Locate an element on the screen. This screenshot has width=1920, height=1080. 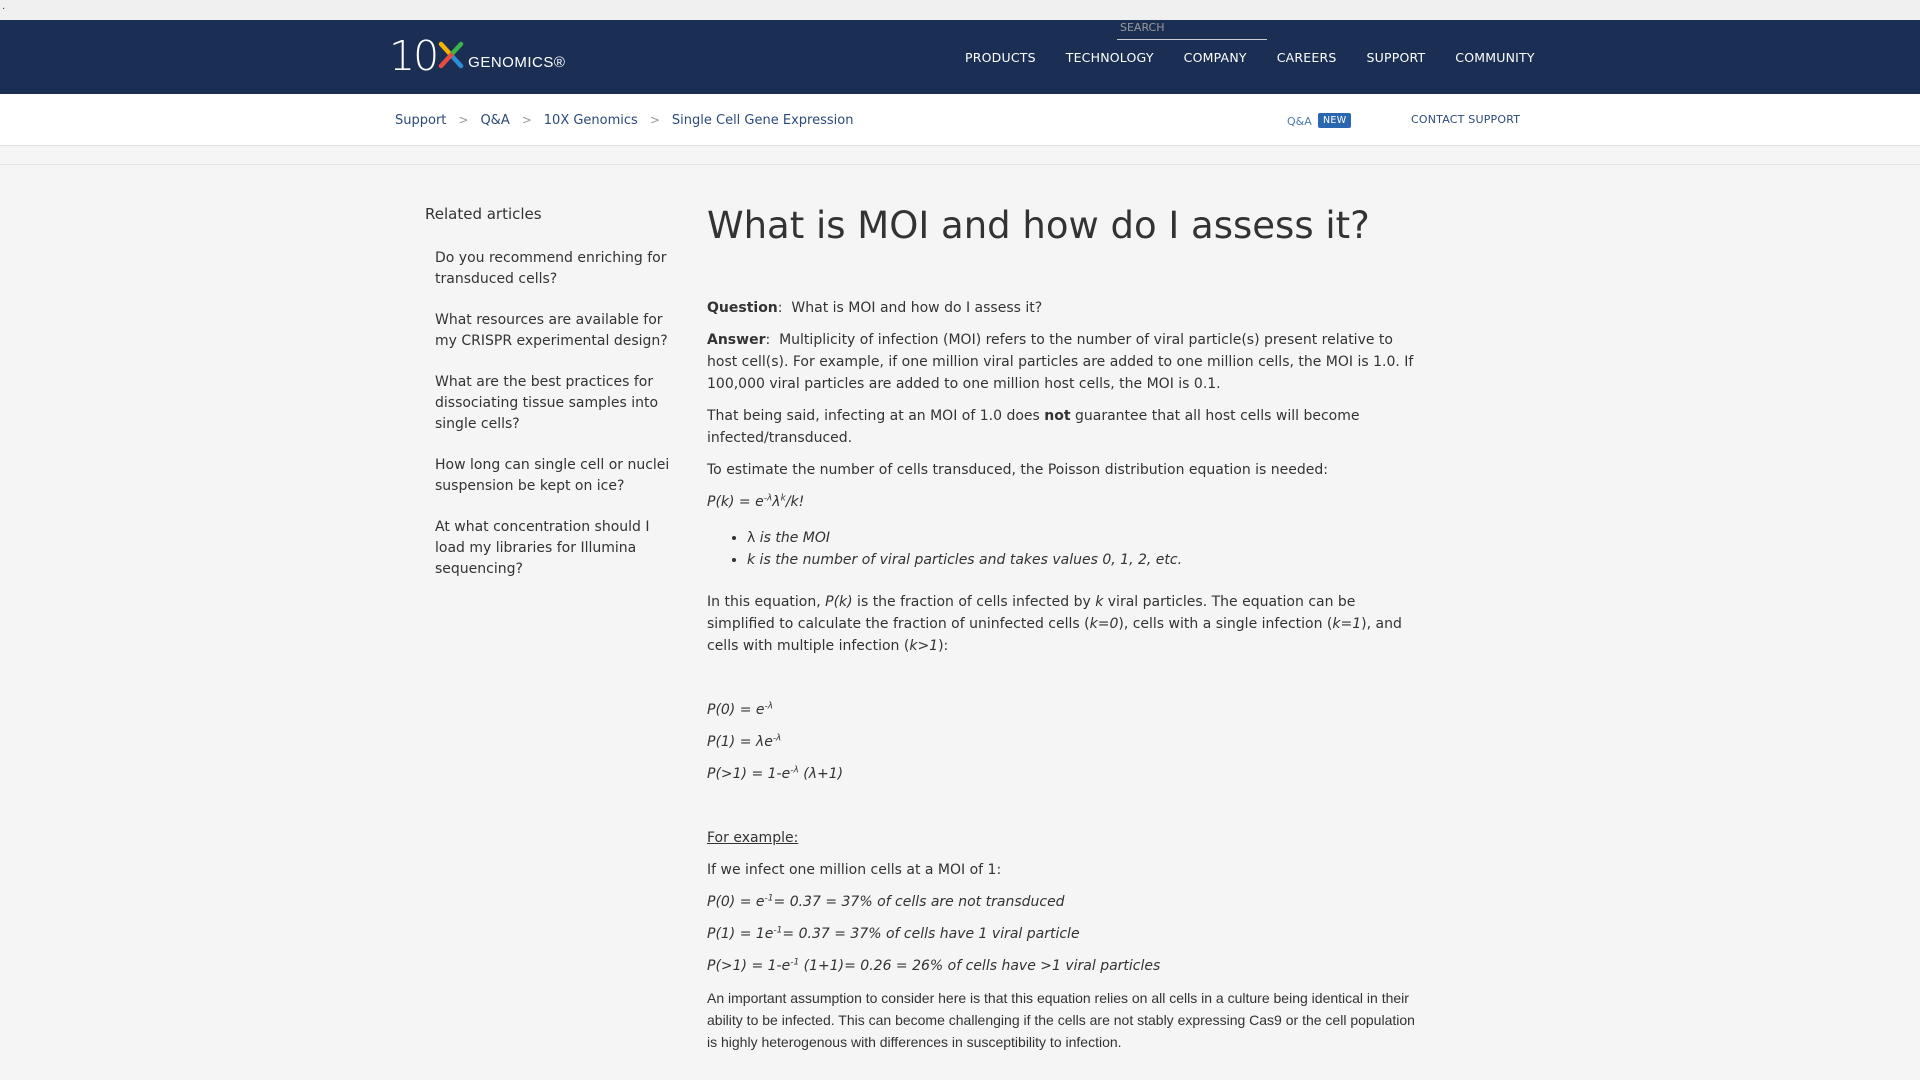
para-text: ): is located at coordinates (943, 646).